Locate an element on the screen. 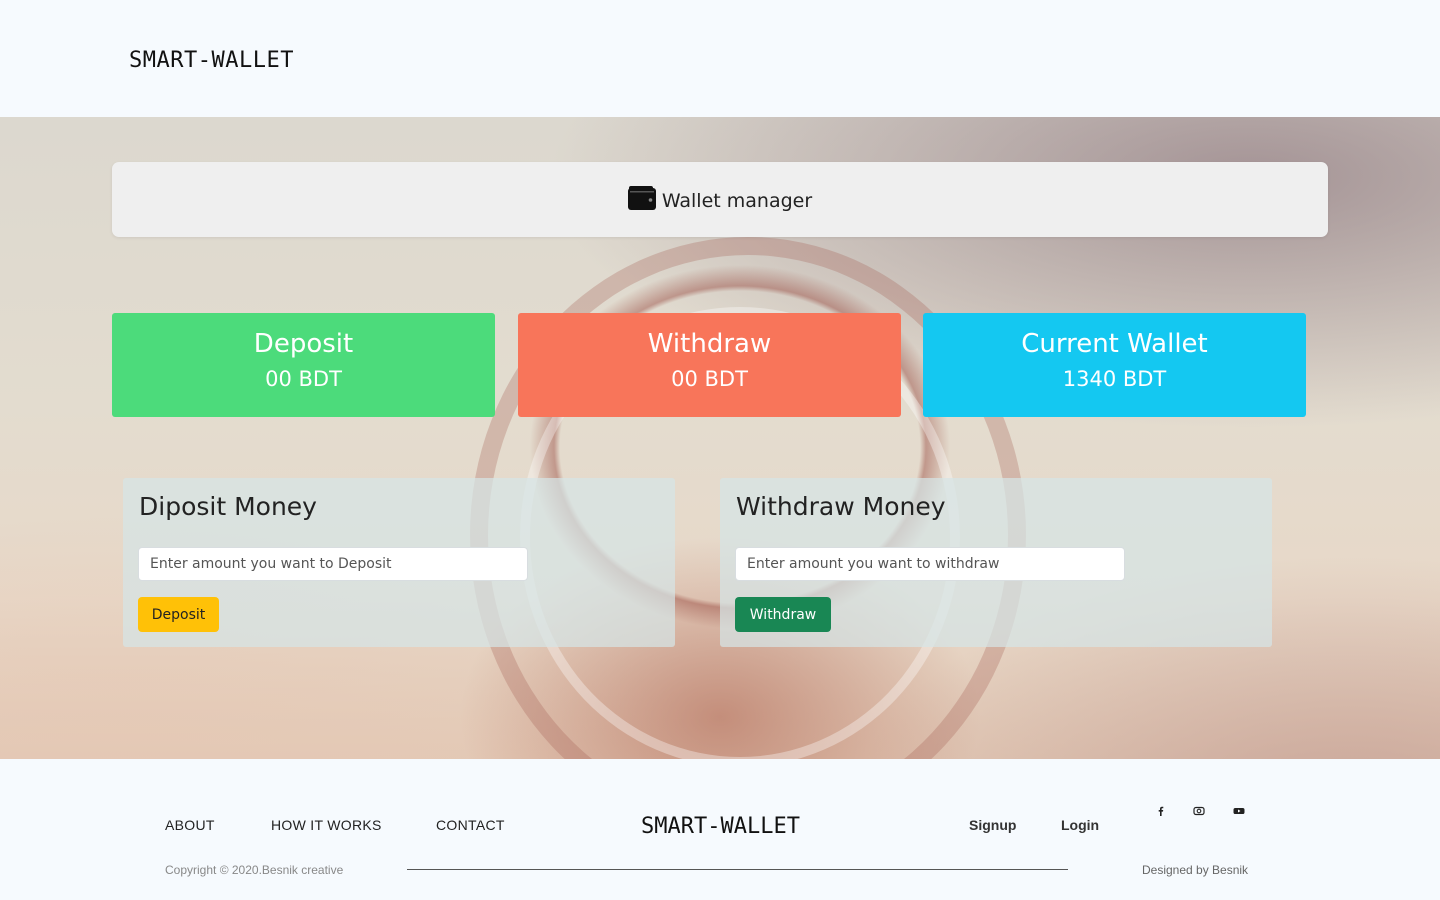 This screenshot has width=1440, height=900. copyright-text: Copyright © 2020.Besnik creative is located at coordinates (254, 870).